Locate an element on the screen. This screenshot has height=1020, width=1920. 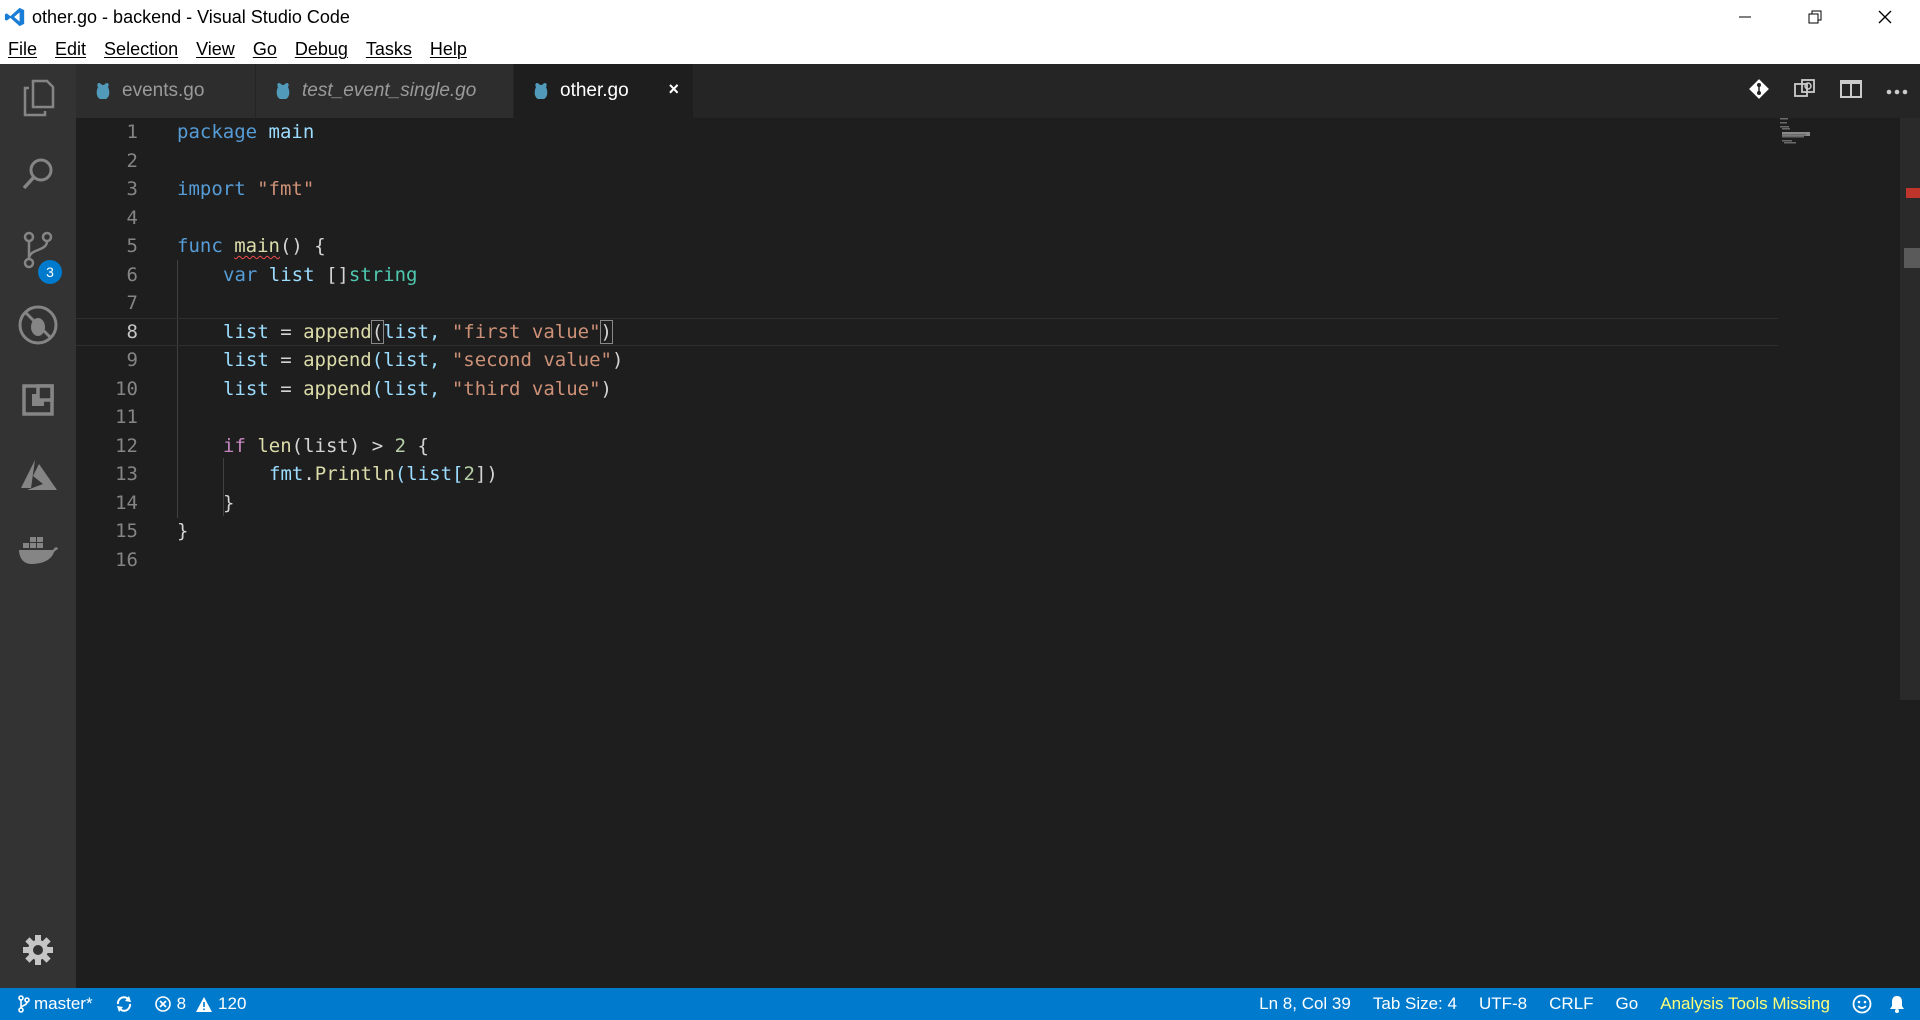
expression: (list) > is located at coordinates (343, 445).